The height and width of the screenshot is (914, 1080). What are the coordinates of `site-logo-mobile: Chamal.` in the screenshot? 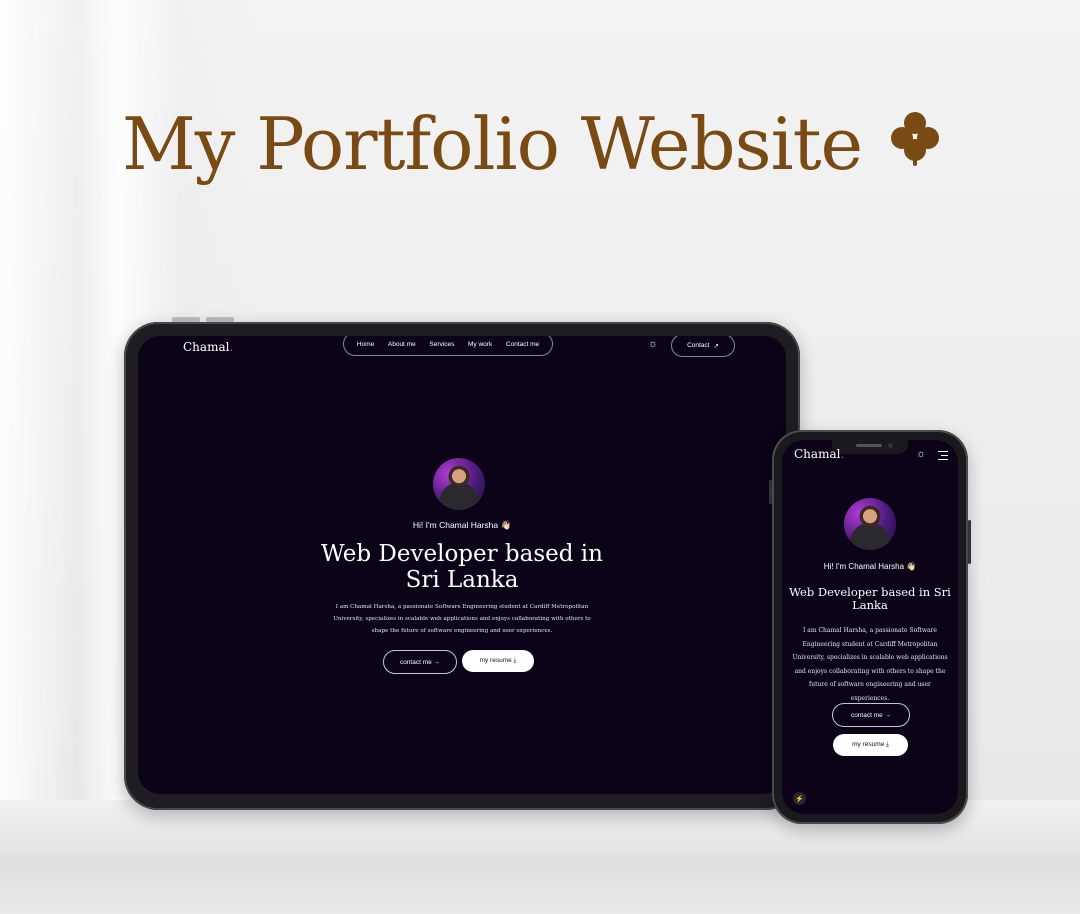 It's located at (819, 454).